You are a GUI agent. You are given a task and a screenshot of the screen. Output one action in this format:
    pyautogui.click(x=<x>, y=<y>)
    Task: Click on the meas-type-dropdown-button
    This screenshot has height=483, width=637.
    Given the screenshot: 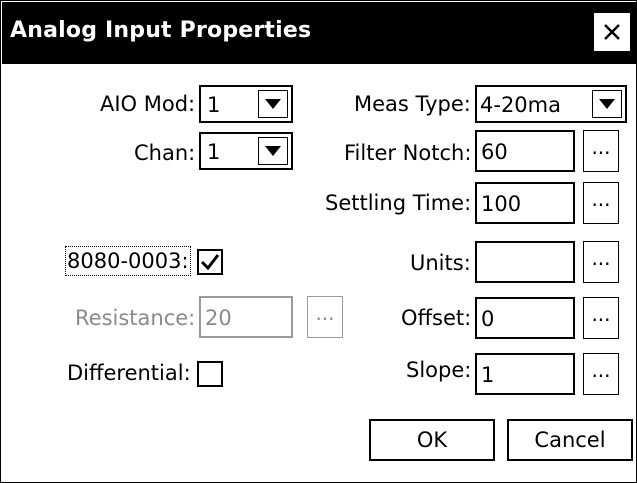 What is the action you would take?
    pyautogui.click(x=607, y=104)
    